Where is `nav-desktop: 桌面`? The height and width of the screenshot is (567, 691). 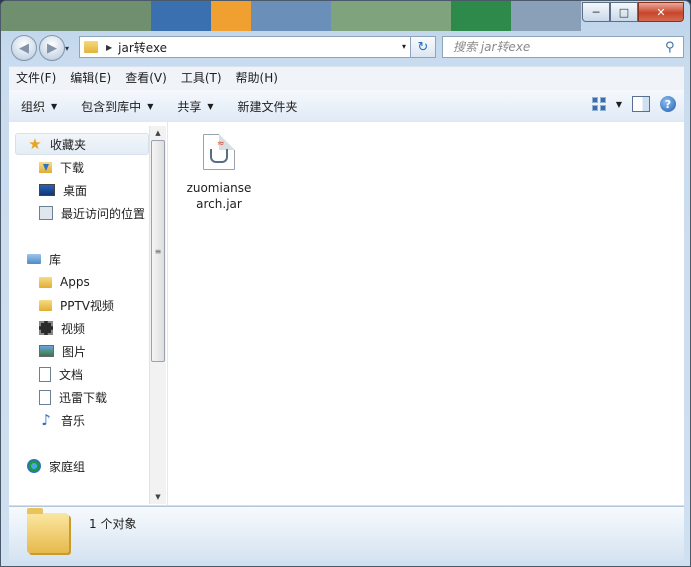
nav-desktop: 桌面 is located at coordinates (63, 190).